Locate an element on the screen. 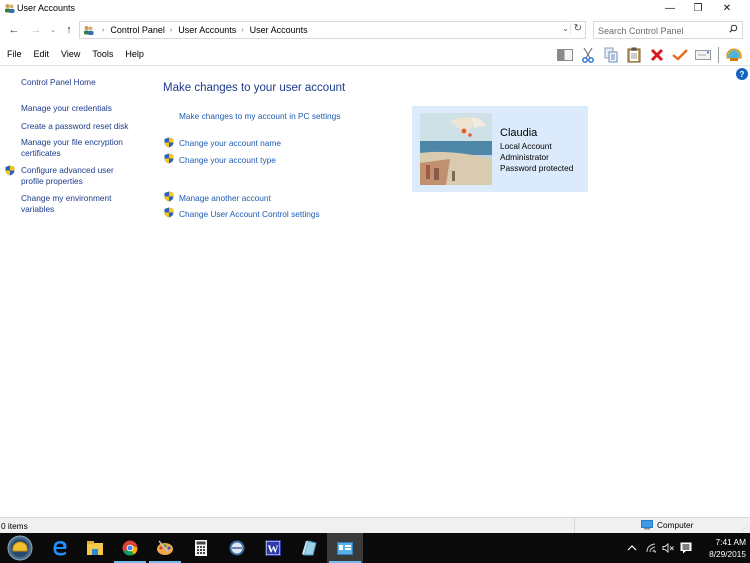 This screenshot has height=563, width=750. shell-icon is located at coordinates (734, 55).